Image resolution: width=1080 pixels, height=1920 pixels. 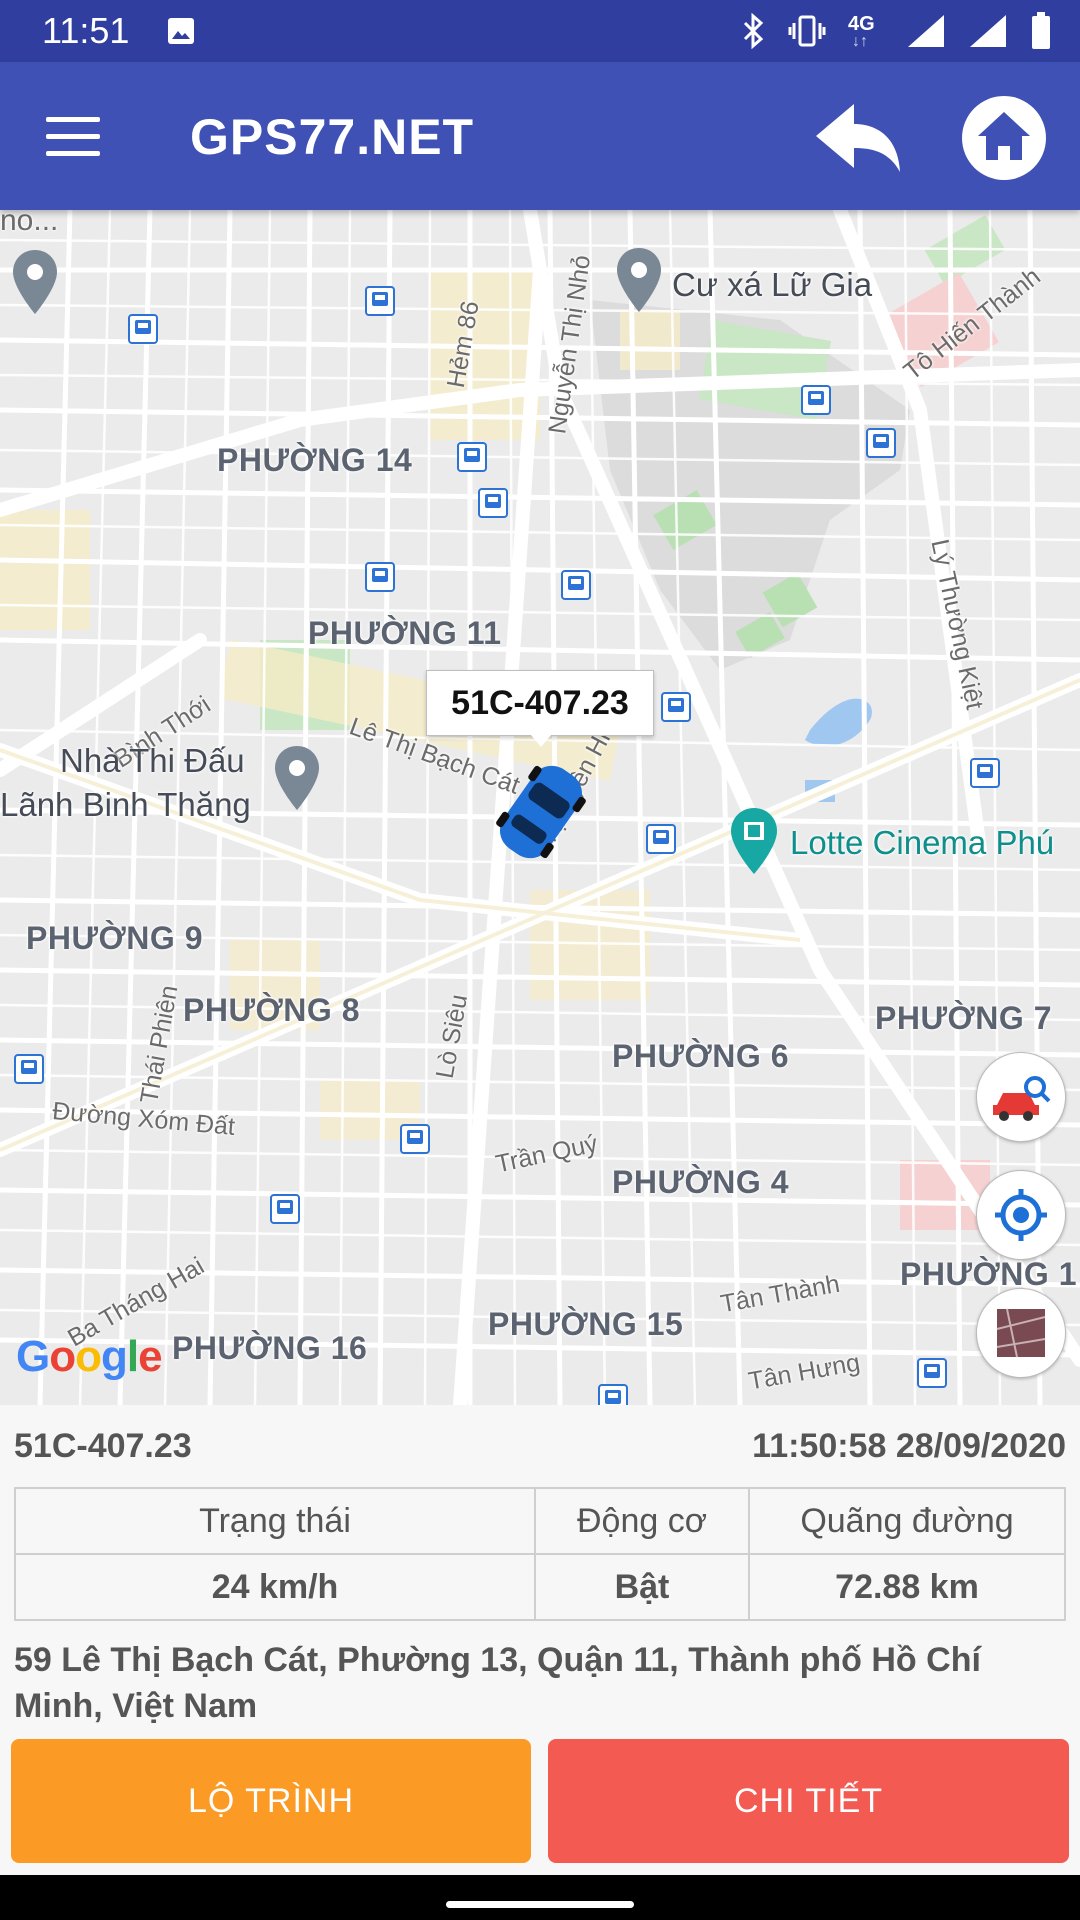 I want to click on home-gesture-handle, so click(x=540, y=1904).